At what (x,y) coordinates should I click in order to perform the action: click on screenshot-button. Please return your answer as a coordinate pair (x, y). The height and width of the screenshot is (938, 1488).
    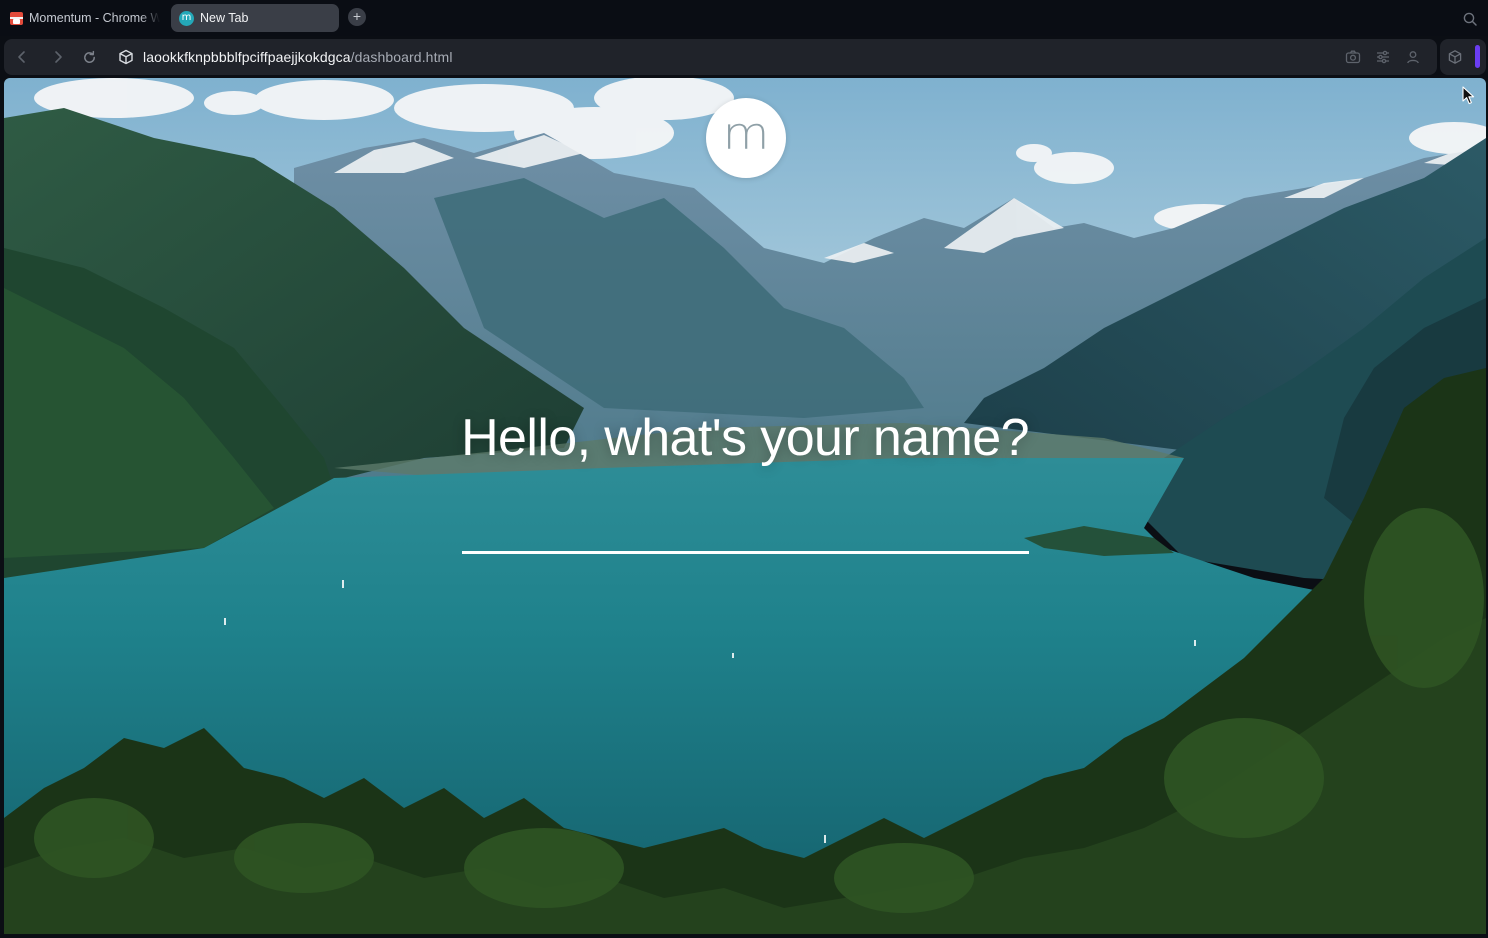
    Looking at the image, I should click on (1353, 57).